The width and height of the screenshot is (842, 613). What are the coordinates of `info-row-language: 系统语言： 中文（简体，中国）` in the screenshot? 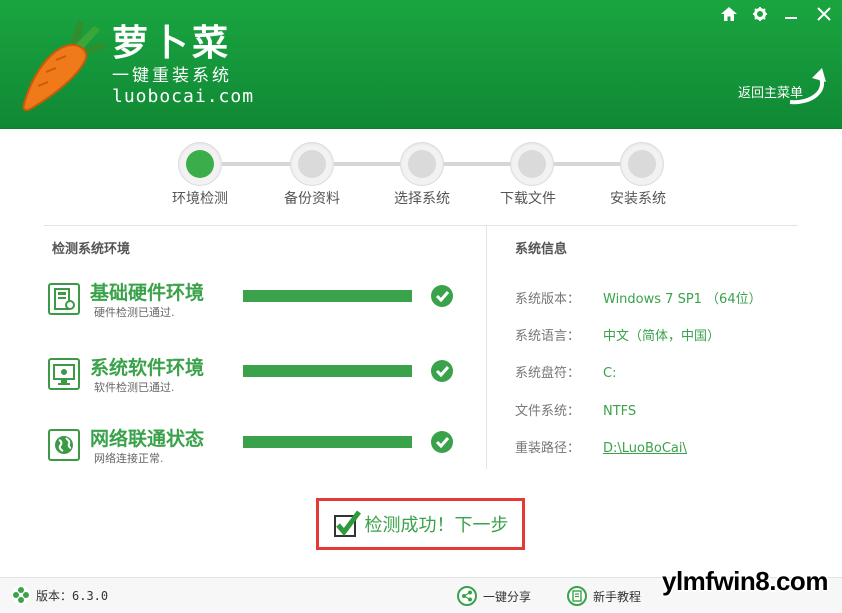 It's located at (617, 334).